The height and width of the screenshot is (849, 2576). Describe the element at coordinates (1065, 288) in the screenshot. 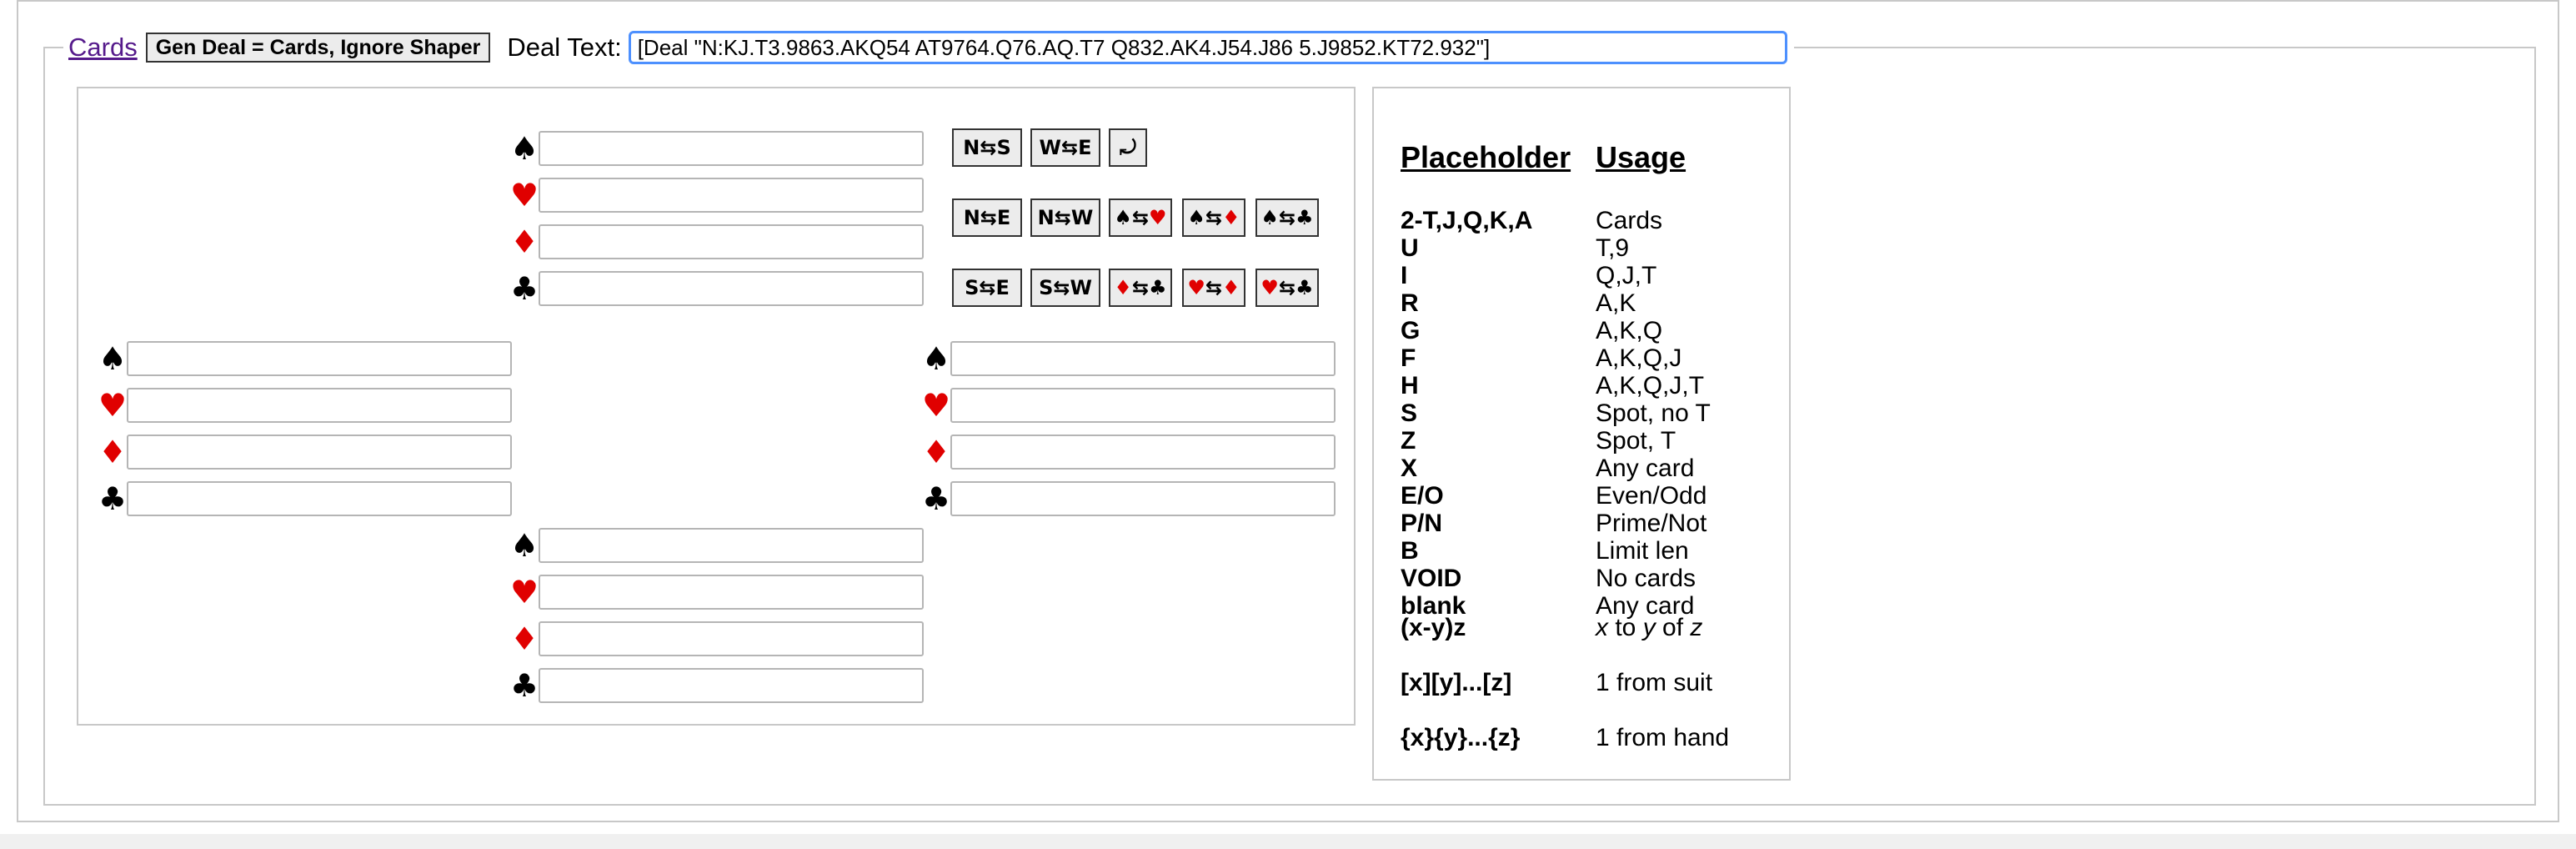

I see `swap-south-west-button: S⇆W` at that location.